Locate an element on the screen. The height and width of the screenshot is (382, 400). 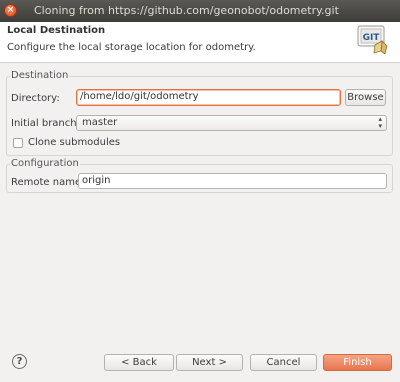
remote-name-label: Remote name: is located at coordinates (48, 182).